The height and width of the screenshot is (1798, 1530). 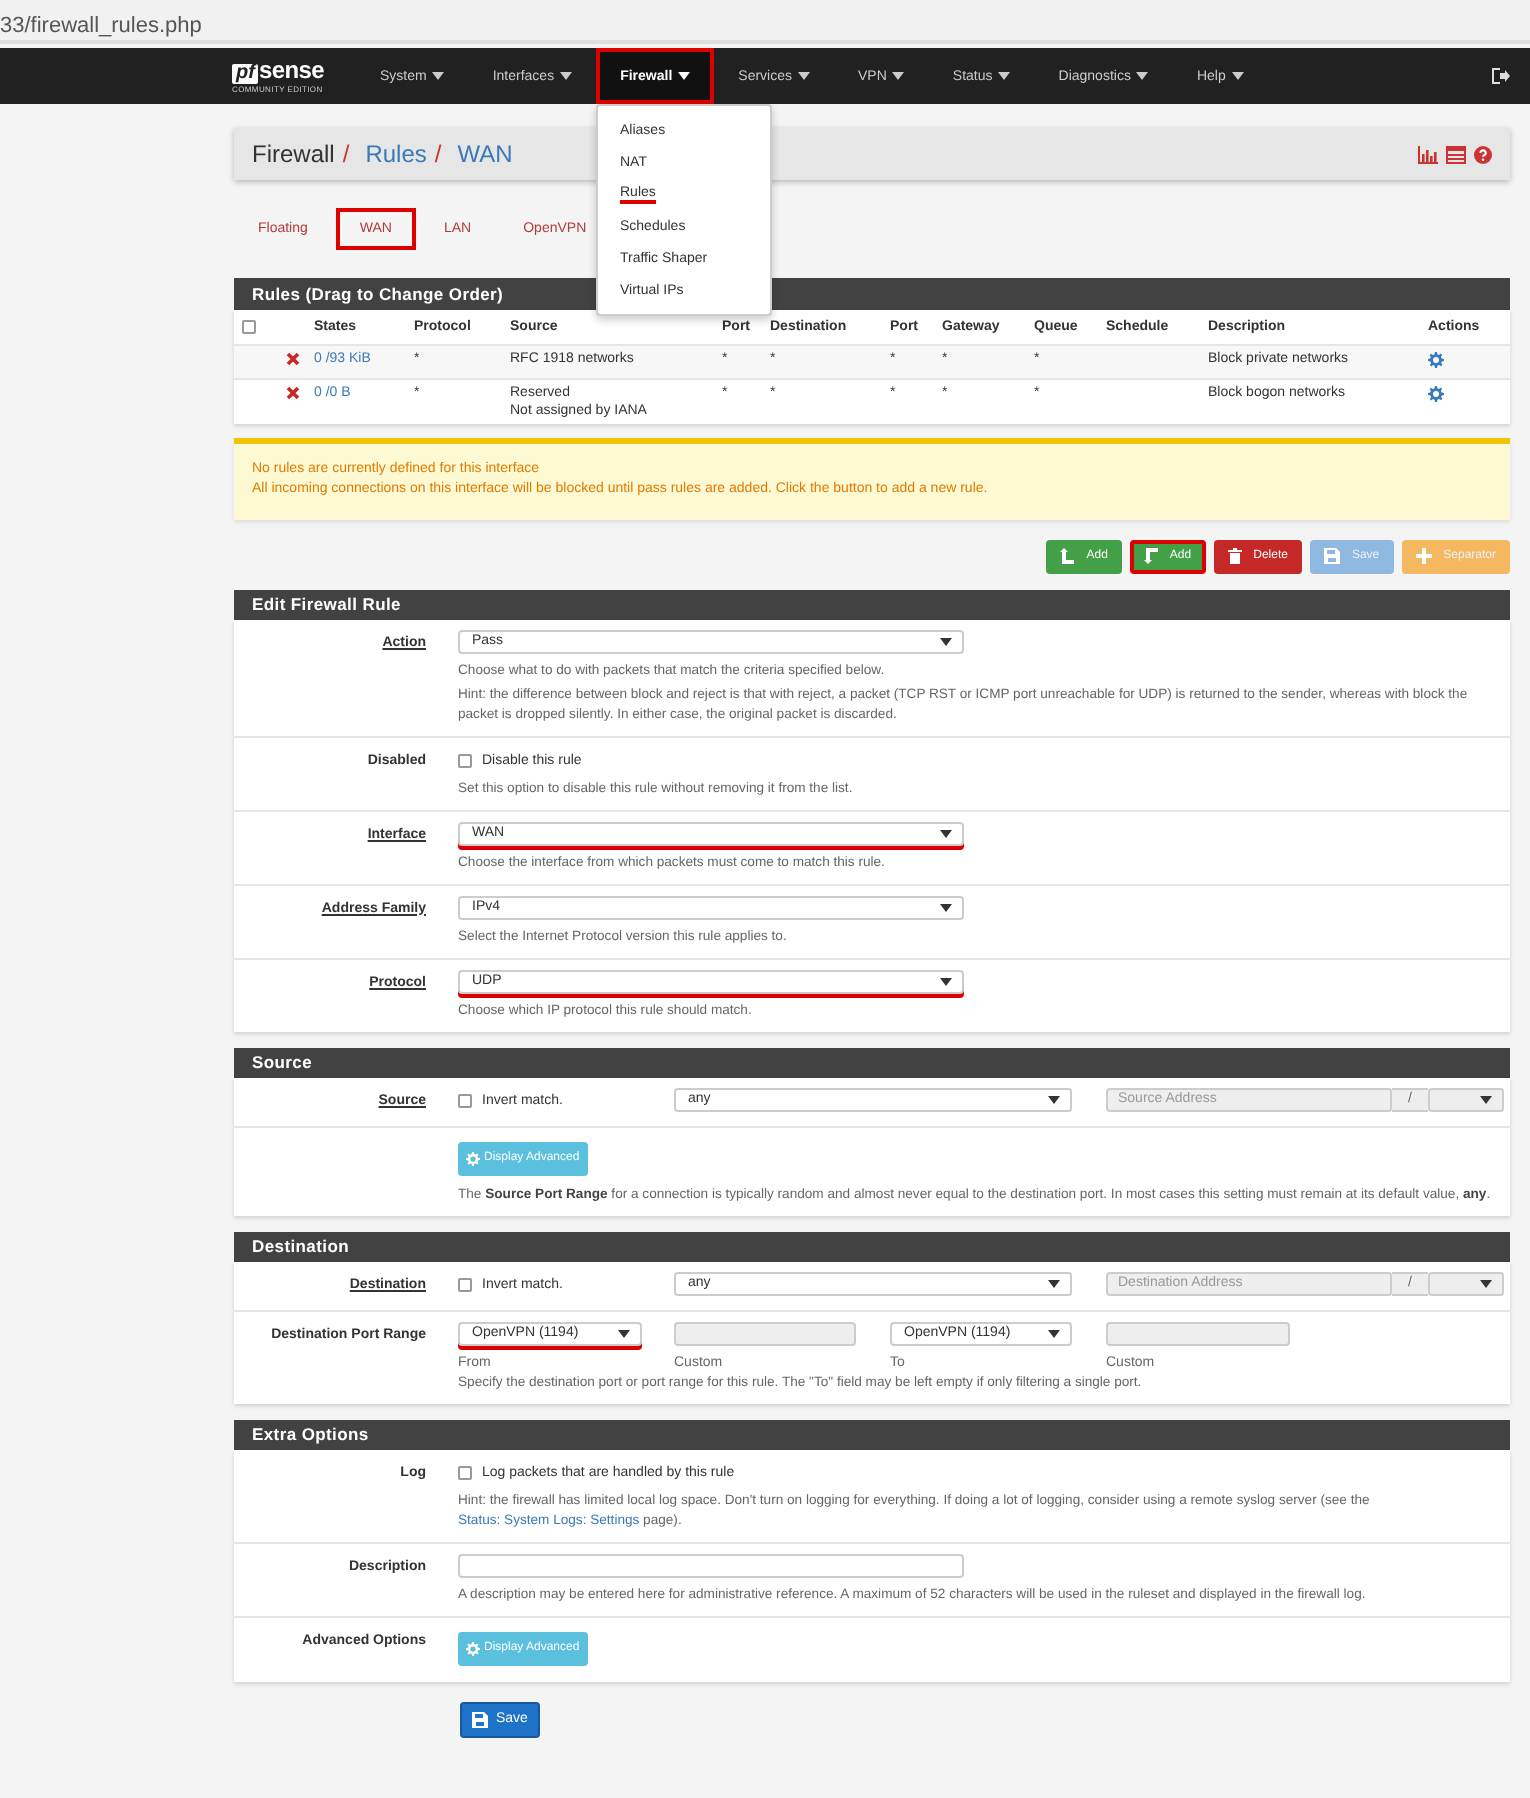 What do you see at coordinates (1423, 556) in the screenshot?
I see `plus-icon` at bounding box center [1423, 556].